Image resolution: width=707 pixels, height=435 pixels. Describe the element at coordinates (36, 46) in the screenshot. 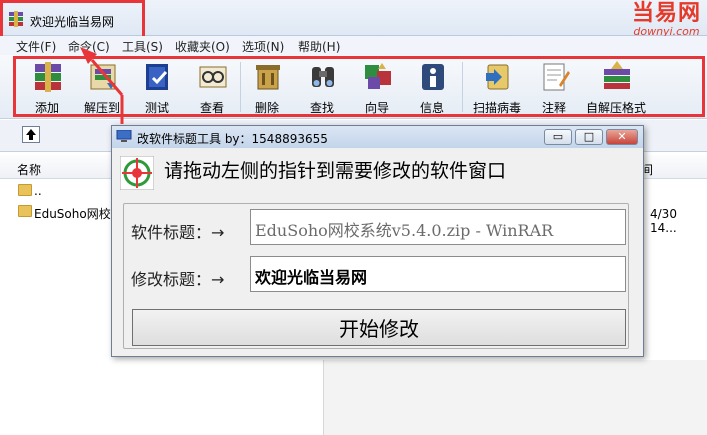

I see `menu-file: 文件(F)` at that location.